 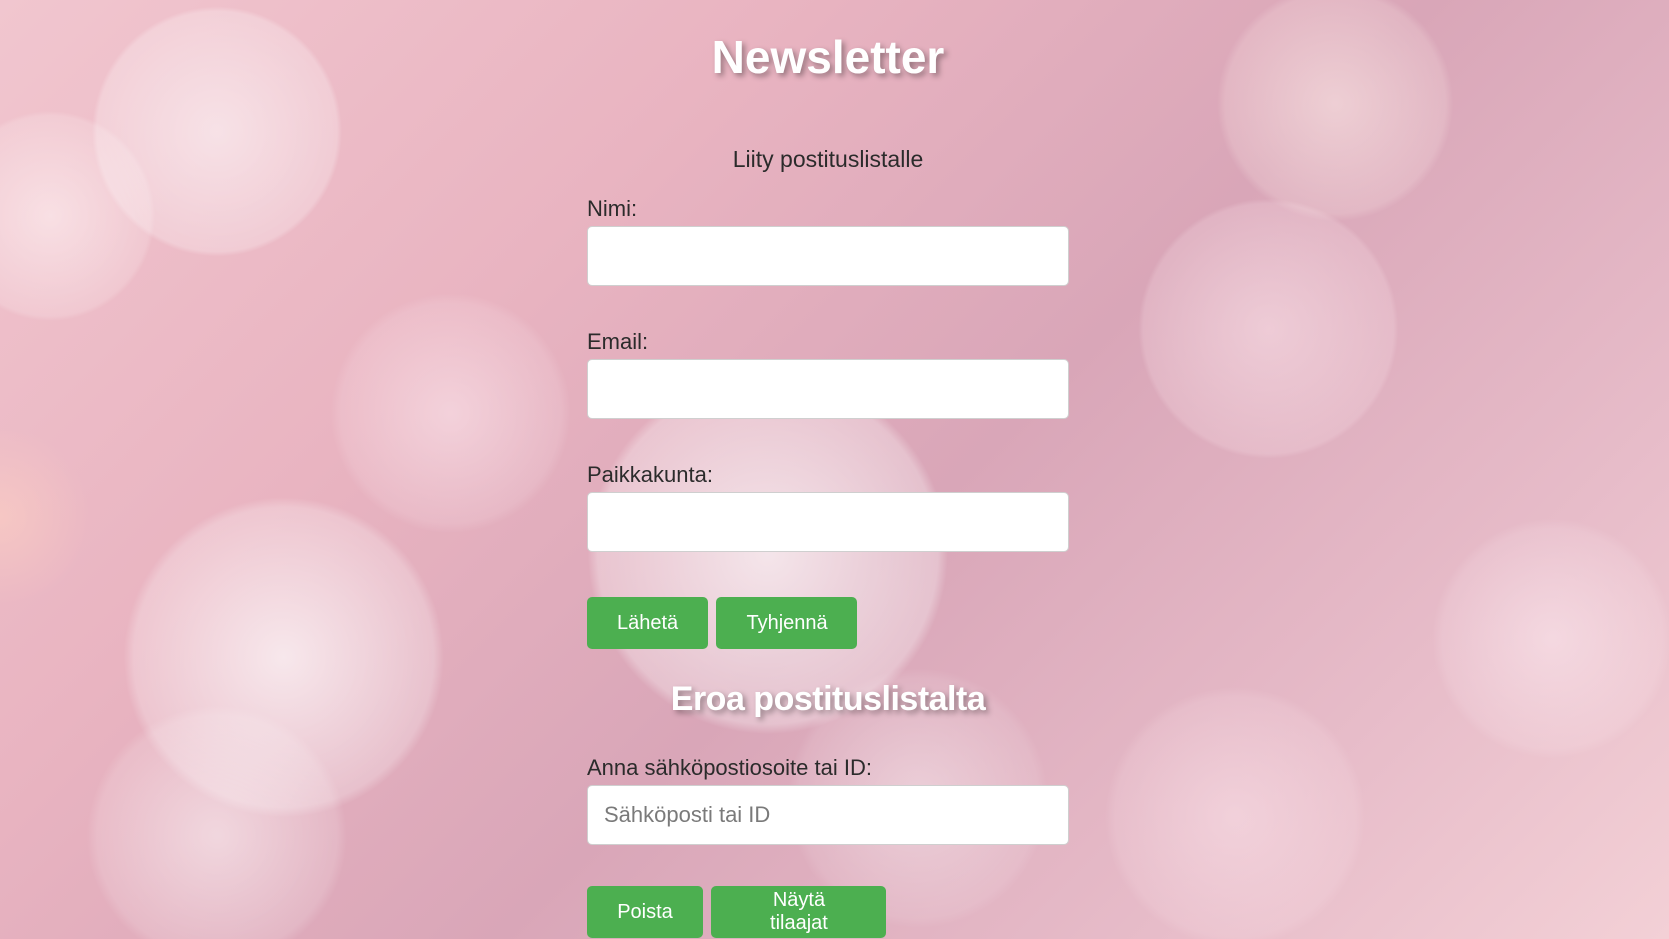 I want to click on unsubscribe-form: Anna sähköpostiosoite tai ID:, so click(x=828, y=800).